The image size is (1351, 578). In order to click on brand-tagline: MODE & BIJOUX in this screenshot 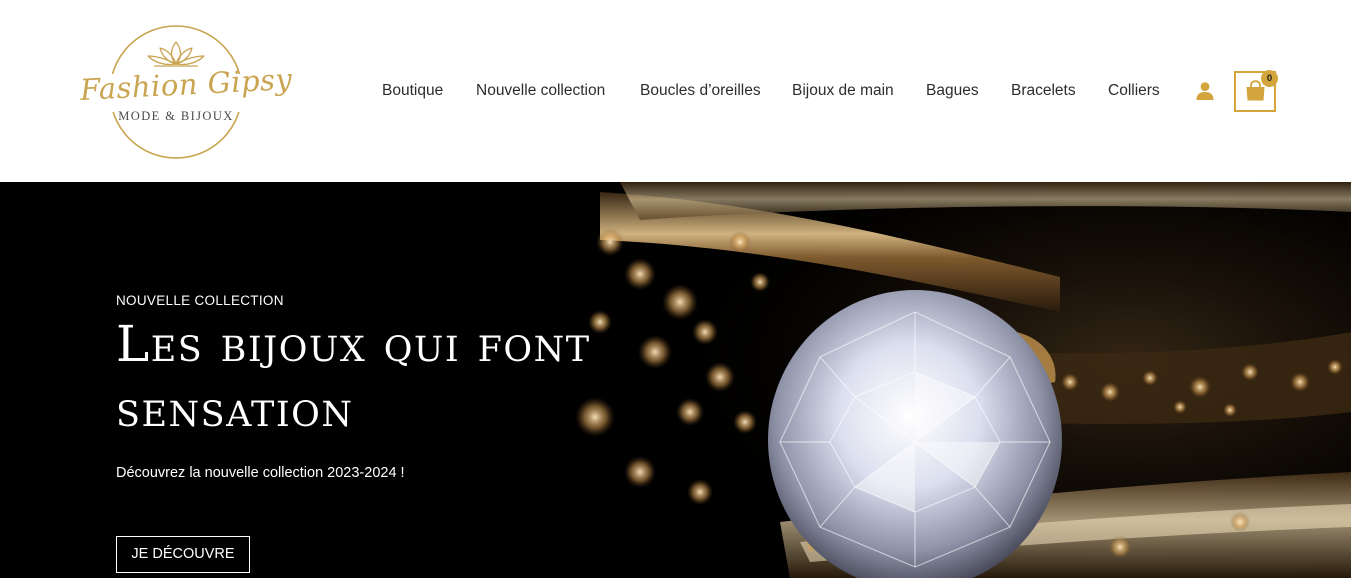, I will do `click(176, 116)`.